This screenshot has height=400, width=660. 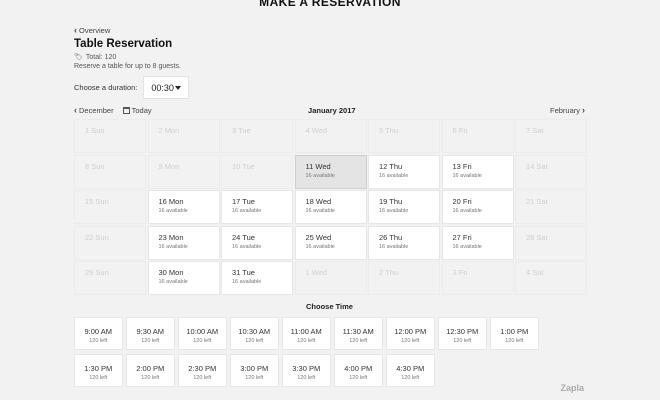 What do you see at coordinates (95, 166) in the screenshot?
I see `day-label: 8 Sun` at bounding box center [95, 166].